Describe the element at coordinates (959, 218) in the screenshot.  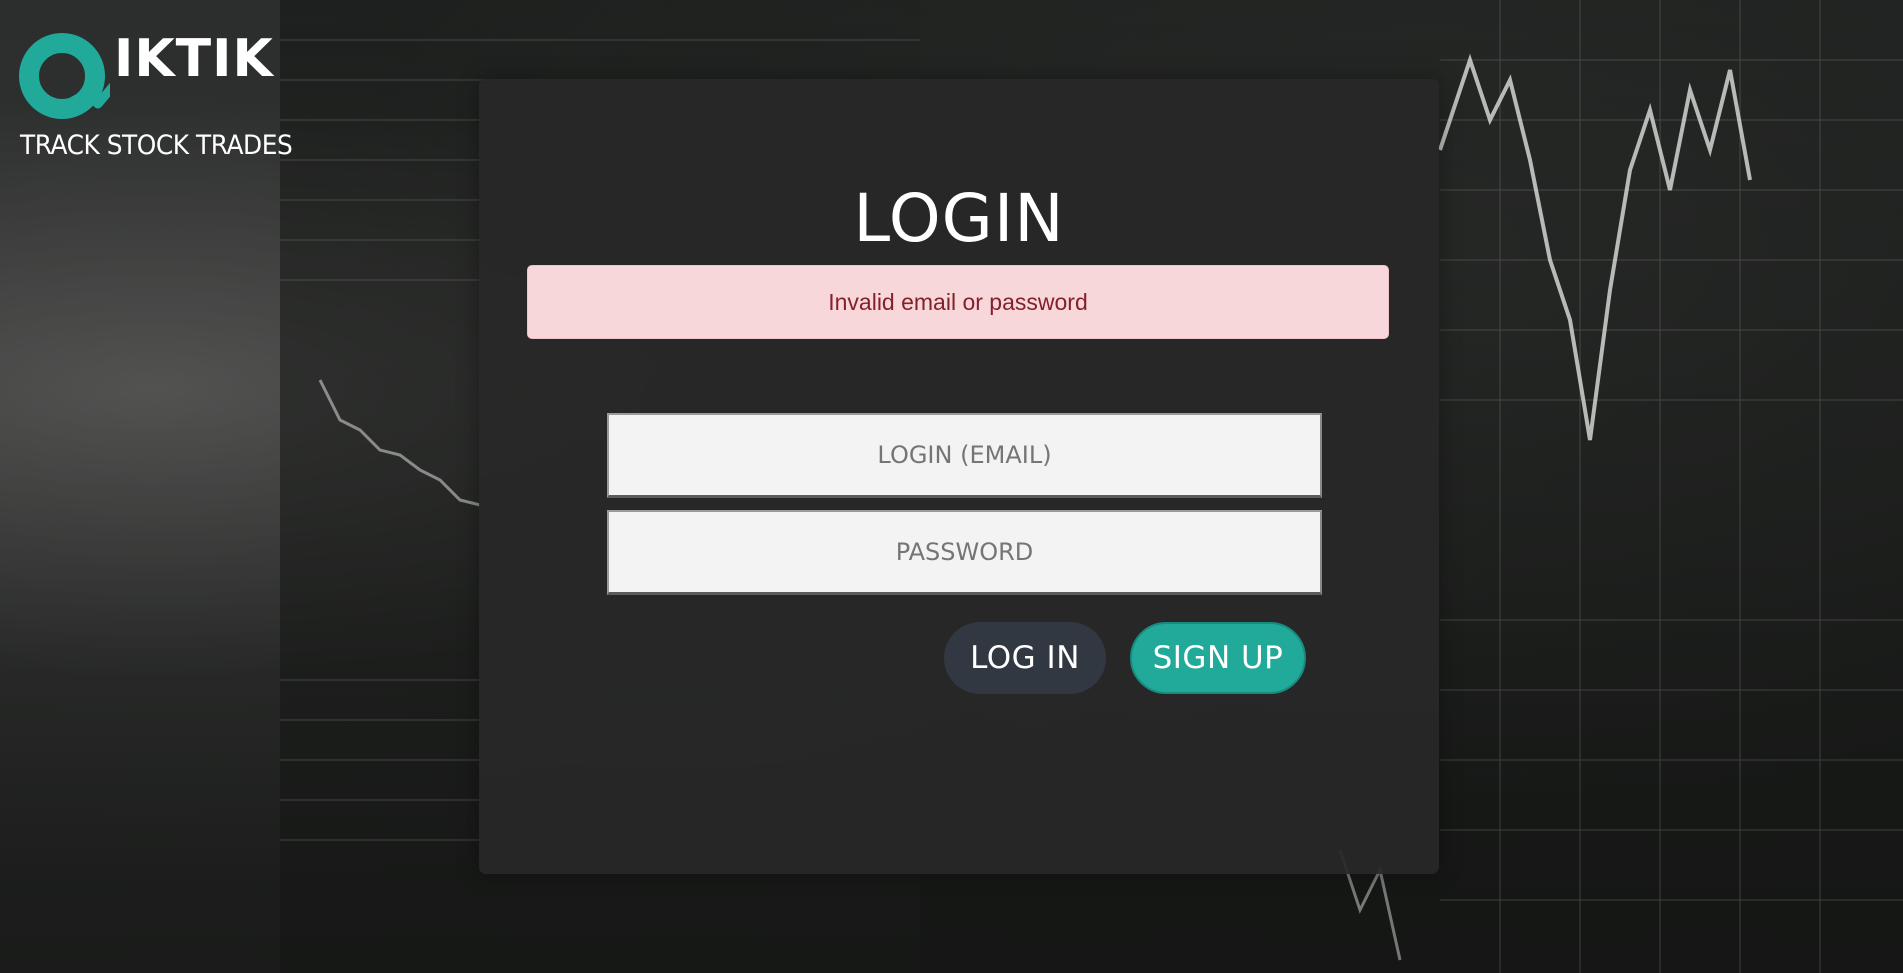
I see `page-title: LOGIN` at that location.